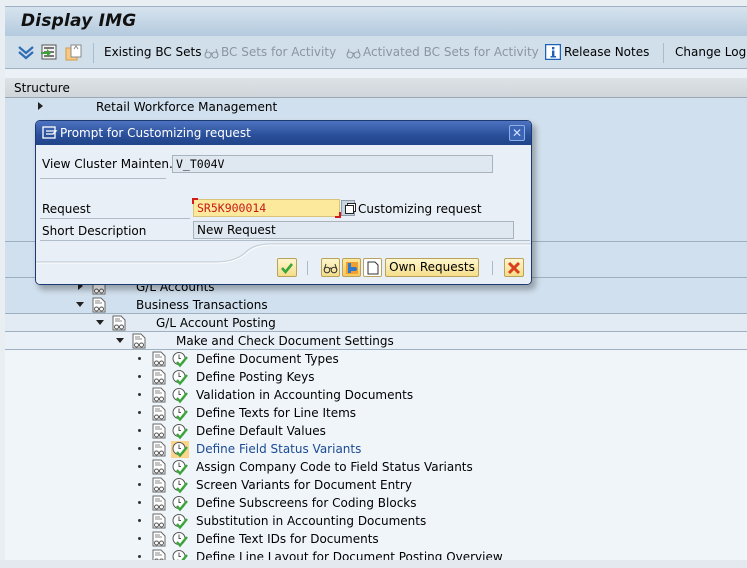  I want to click on new-document-icon, so click(372, 268).